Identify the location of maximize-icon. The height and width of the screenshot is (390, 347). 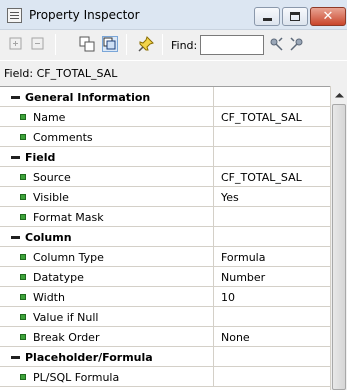
(295, 16).